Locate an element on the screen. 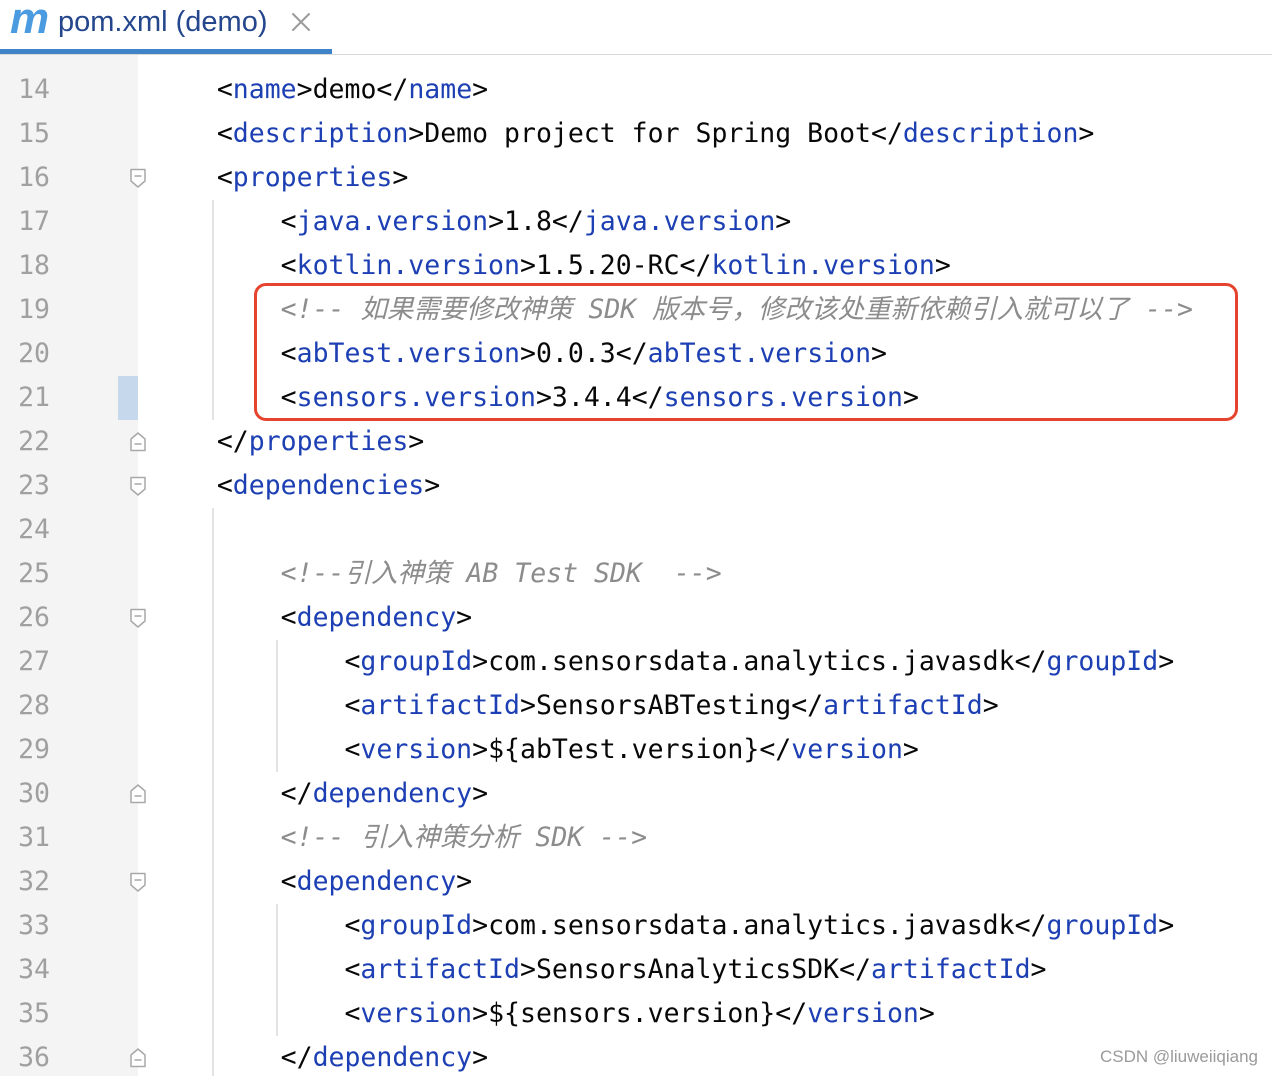 The width and height of the screenshot is (1272, 1076). xml-tag-name: dependencies is located at coordinates (328, 485).